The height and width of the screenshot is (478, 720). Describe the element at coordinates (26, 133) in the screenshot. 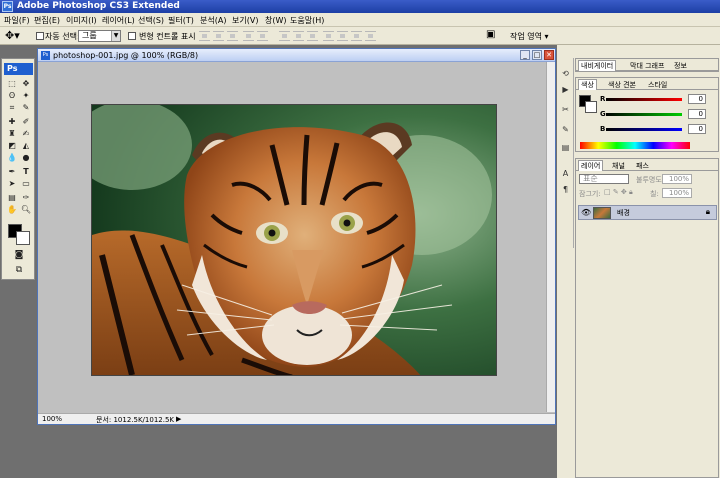

I see `history-brush-tool-icon: ✍` at that location.